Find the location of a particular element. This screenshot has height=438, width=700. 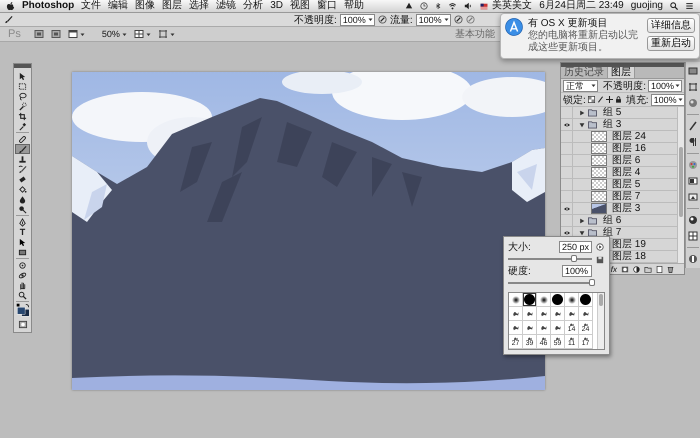

app-menu: Photoshop is located at coordinates (48, 6).